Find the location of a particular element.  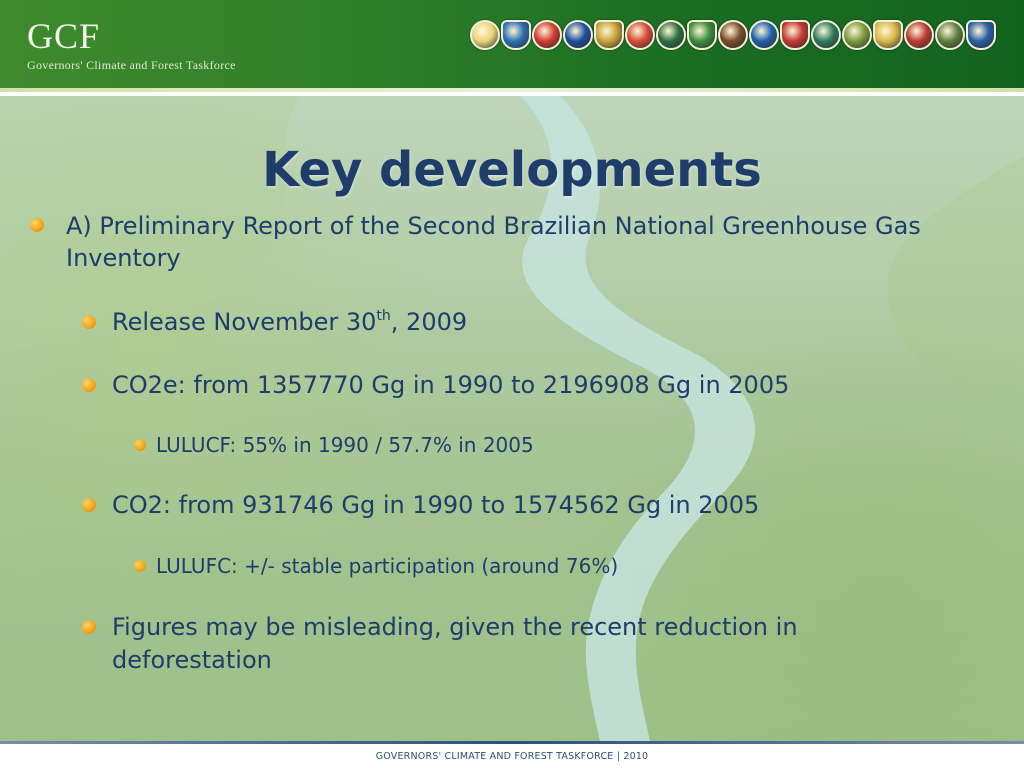

member-seals-row is located at coordinates (740, 47).